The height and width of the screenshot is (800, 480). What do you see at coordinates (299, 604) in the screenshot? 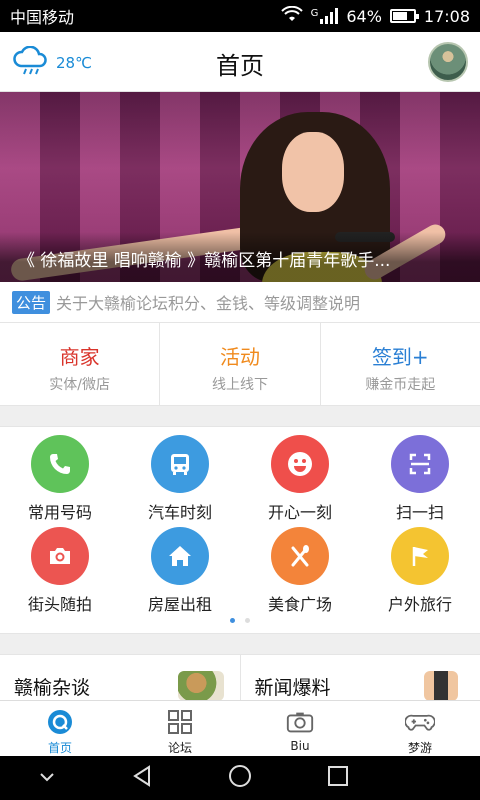
I see `service-label: 美食广场` at bounding box center [299, 604].